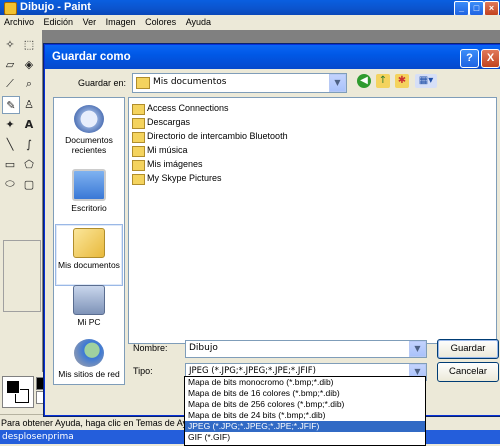 The width and height of the screenshot is (500, 446). Describe the element at coordinates (160, 22) in the screenshot. I see `menu-colores: Colores` at that location.